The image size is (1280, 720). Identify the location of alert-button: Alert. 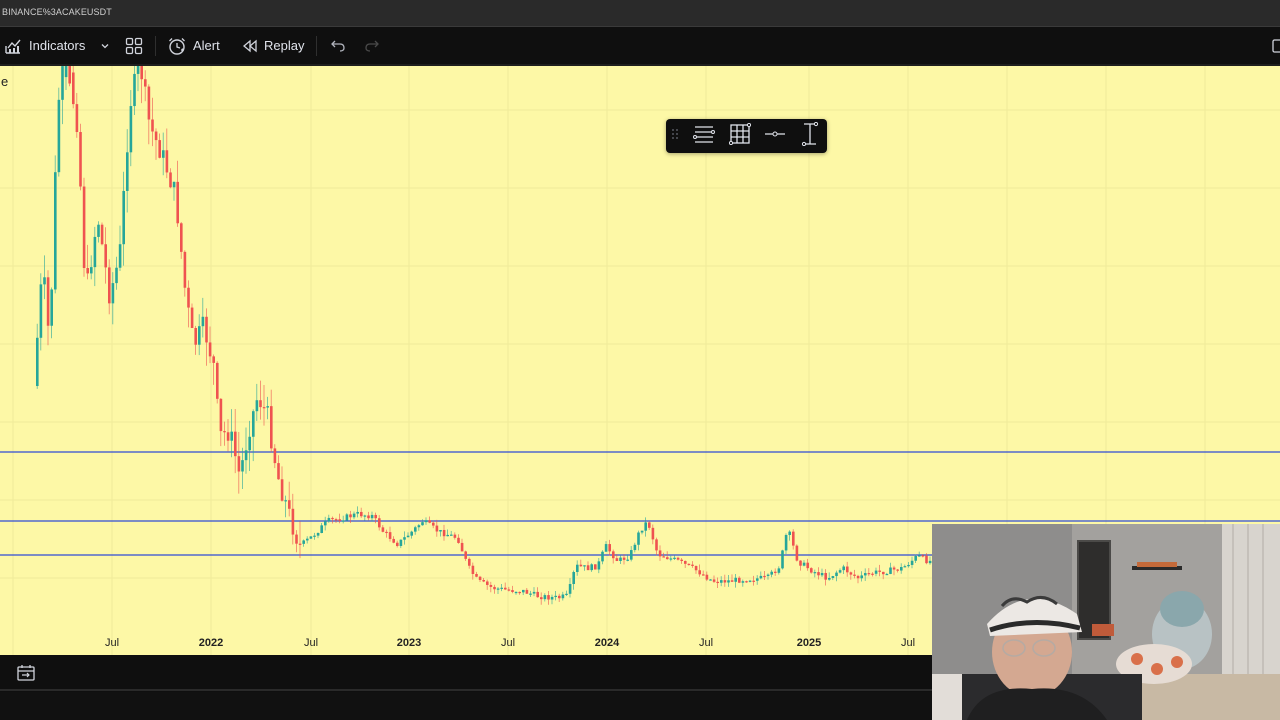
(193, 45).